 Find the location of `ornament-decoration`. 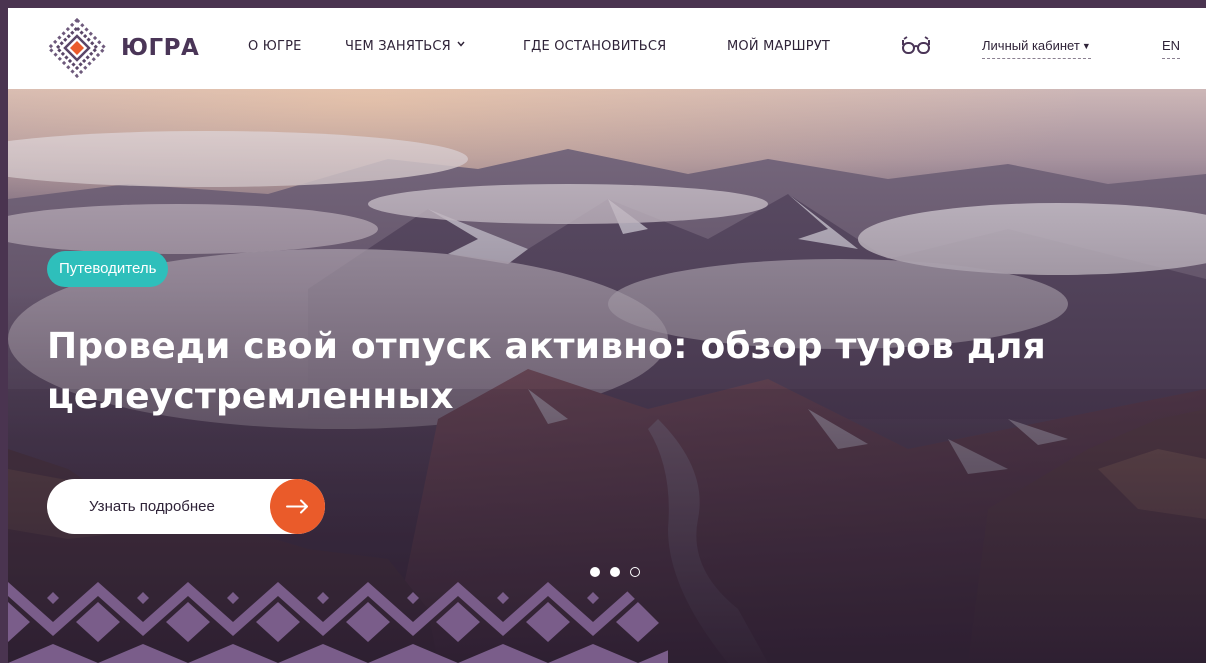

ornament-decoration is located at coordinates (338, 622).